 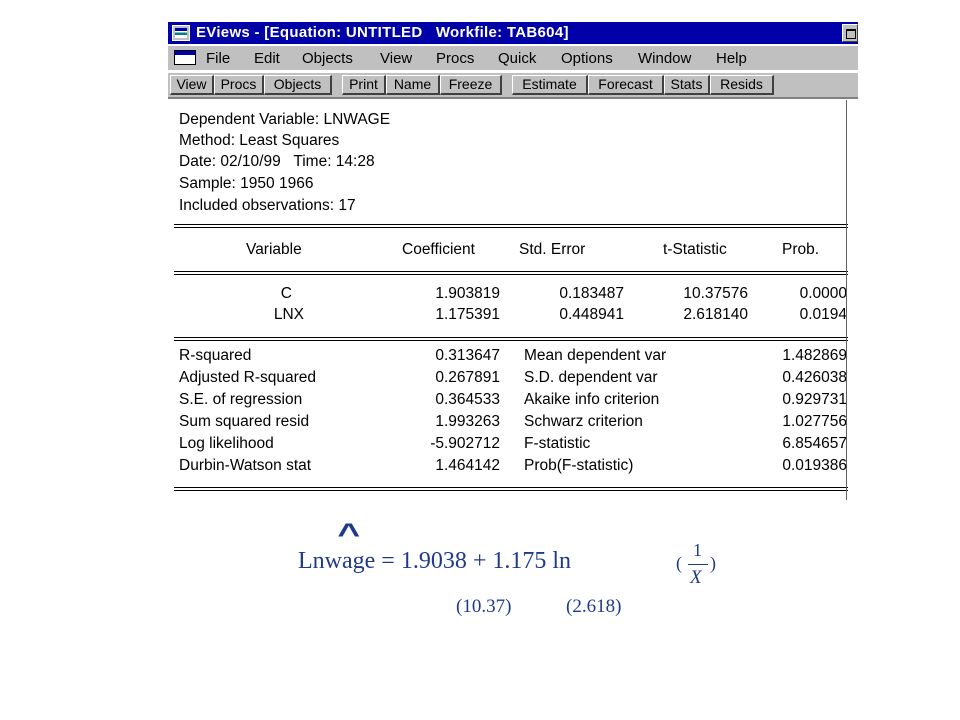 What do you see at coordinates (467, 421) in the screenshot?
I see `stat-value: 1.993263` at bounding box center [467, 421].